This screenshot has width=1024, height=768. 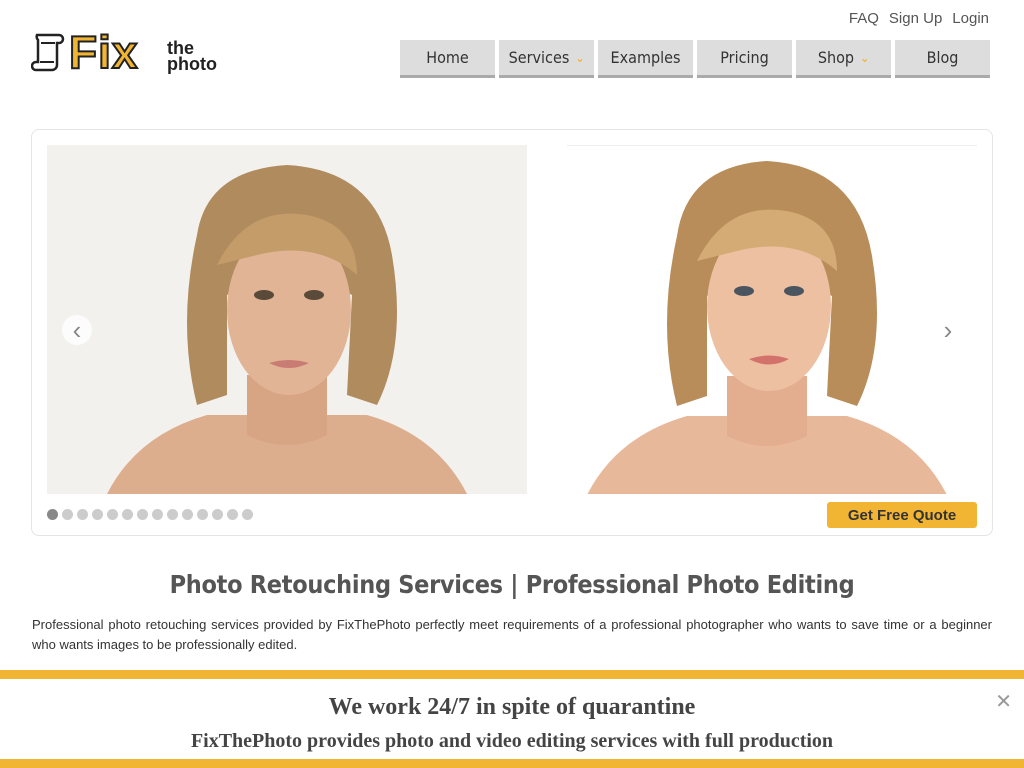 I want to click on nav-home: Home, so click(x=447, y=59).